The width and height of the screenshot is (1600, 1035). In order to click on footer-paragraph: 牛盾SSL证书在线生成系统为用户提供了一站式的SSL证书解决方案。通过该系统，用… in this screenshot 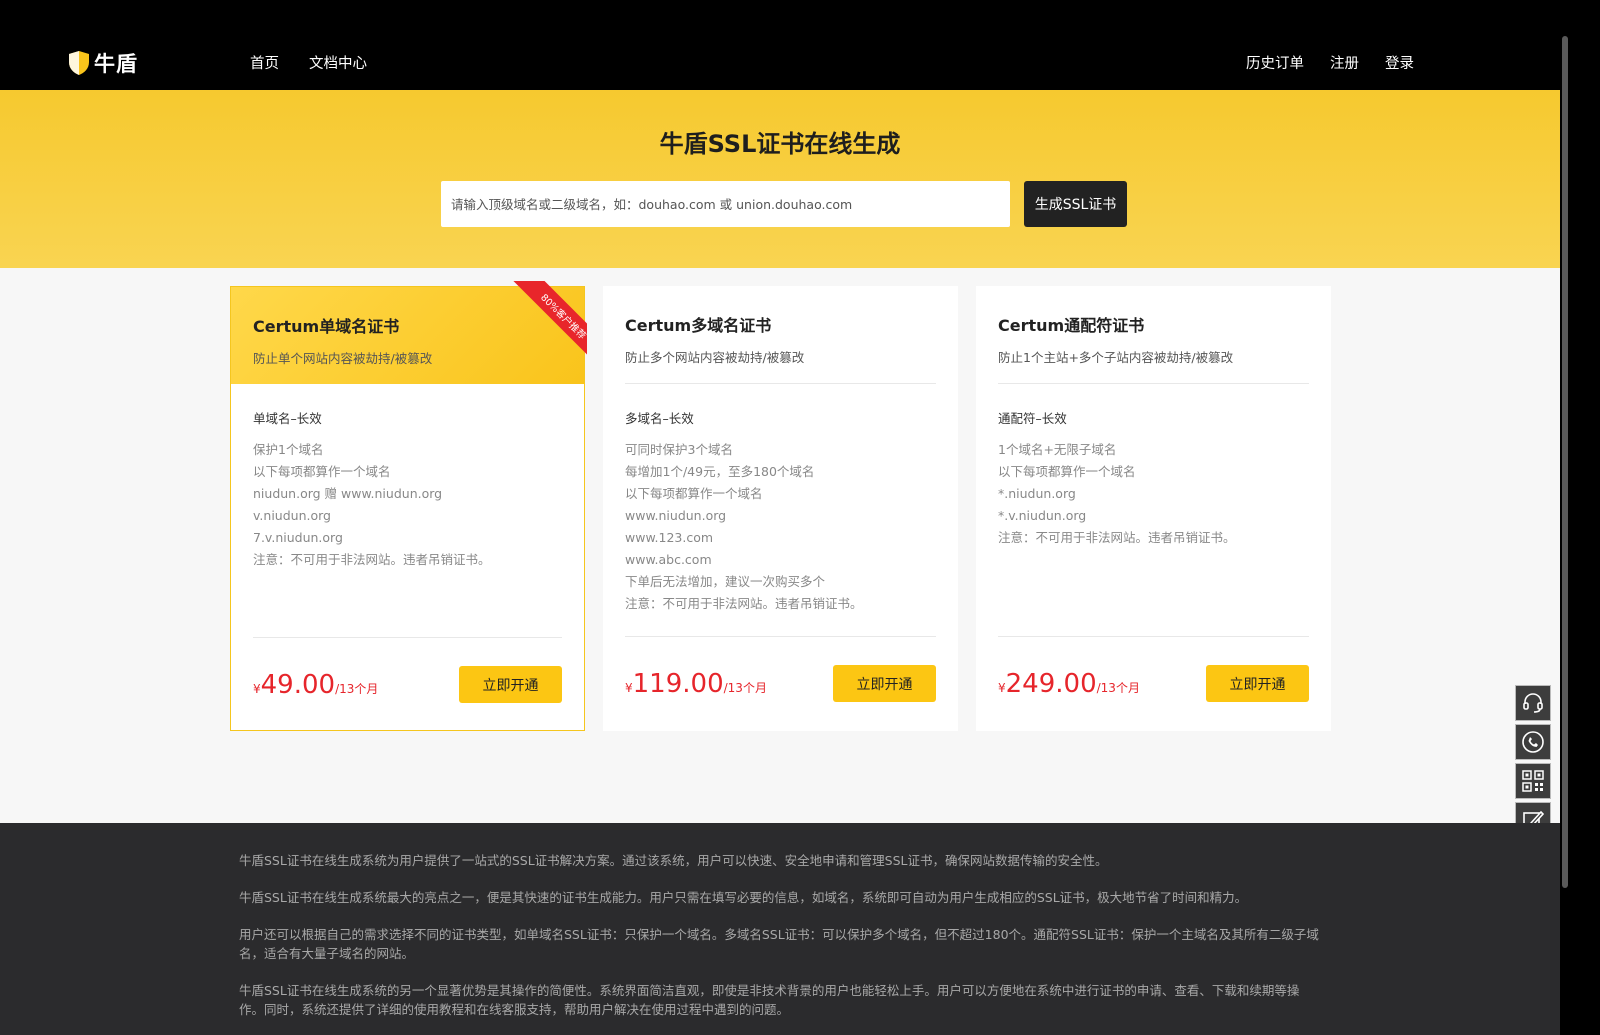, I will do `click(673, 860)`.